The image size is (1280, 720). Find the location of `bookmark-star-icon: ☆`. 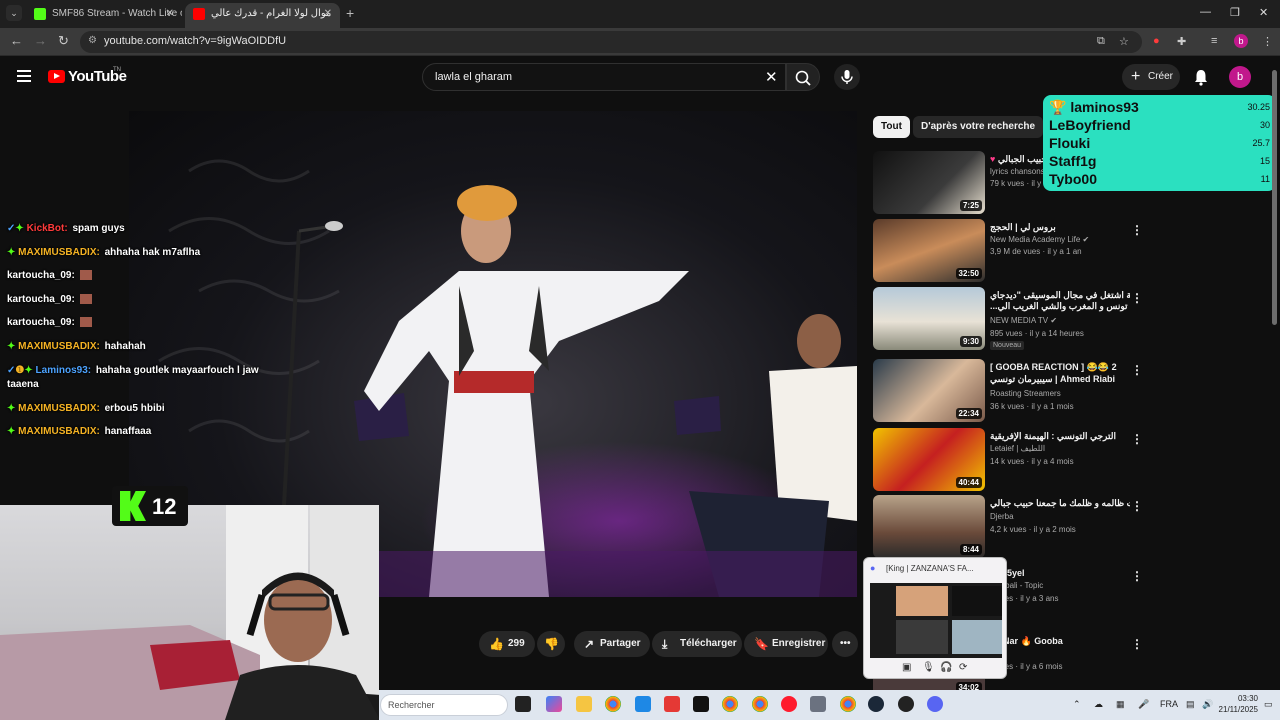

bookmark-star-icon: ☆ is located at coordinates (1124, 41).